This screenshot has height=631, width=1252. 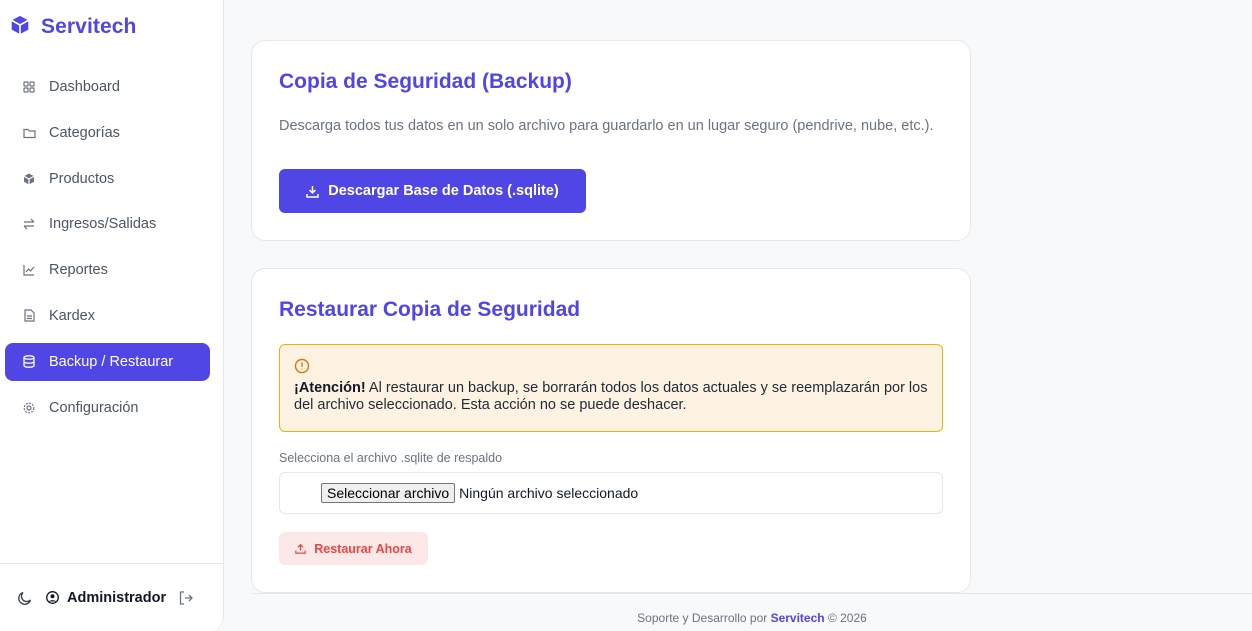 I want to click on box-logo-icon, so click(x=20, y=27).